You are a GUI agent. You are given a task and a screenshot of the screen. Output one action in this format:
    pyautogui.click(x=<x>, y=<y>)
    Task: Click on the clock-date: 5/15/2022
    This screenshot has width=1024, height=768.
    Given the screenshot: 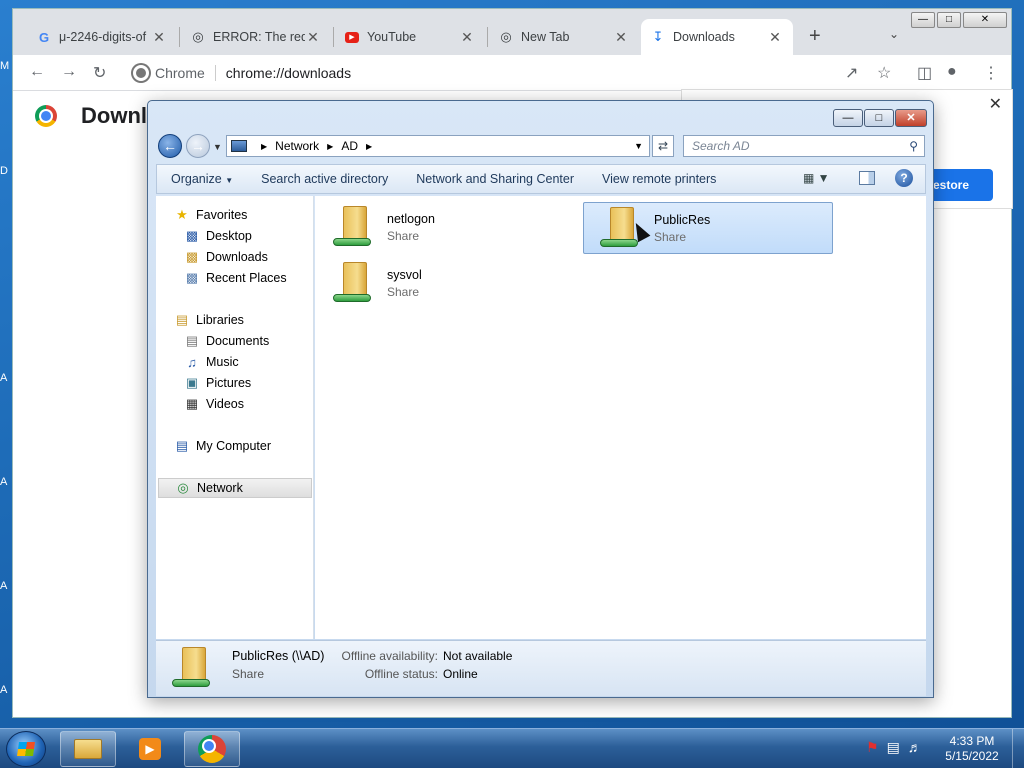 What is the action you would take?
    pyautogui.click(x=972, y=756)
    